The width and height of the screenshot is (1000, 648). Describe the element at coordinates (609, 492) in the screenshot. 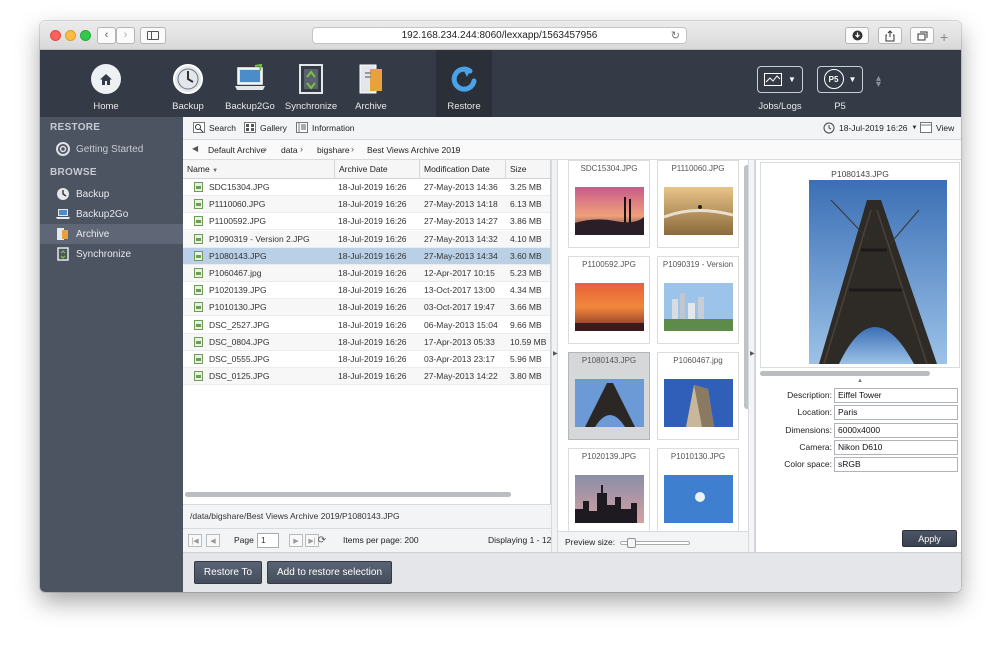

I see `thumbnail: P1020139.JPG` at that location.